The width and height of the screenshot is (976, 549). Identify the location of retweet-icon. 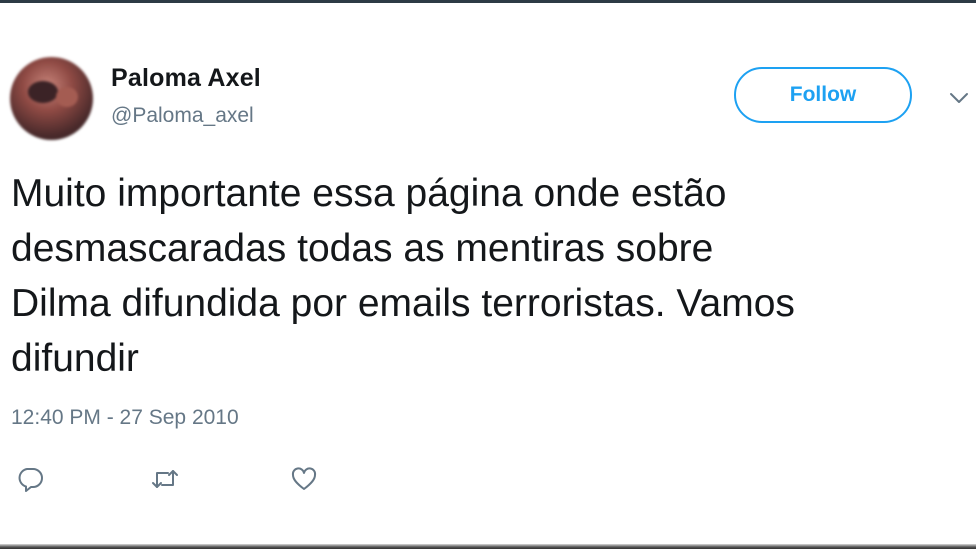
(165, 479).